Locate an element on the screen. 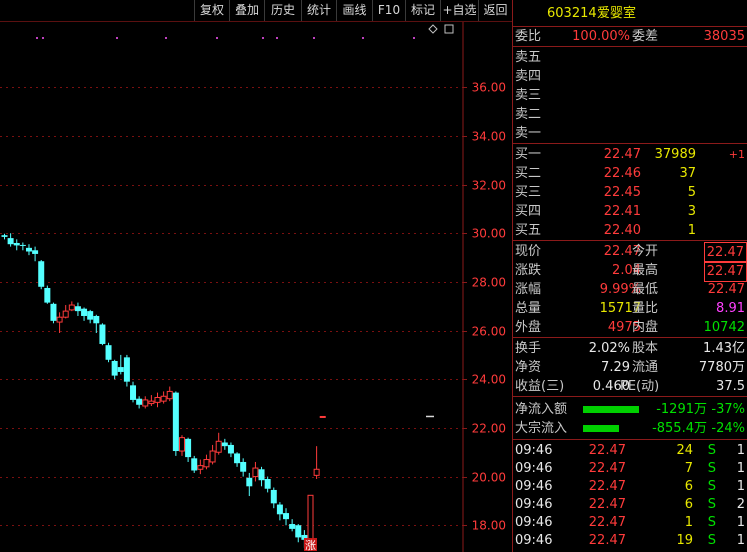 The image size is (747, 552). bid-row: 买五 22.40 1 is located at coordinates (630, 230).